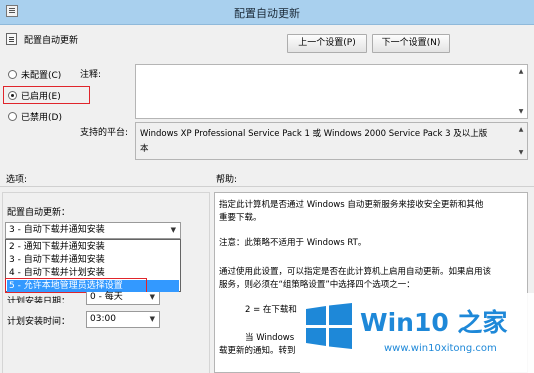  I want to click on section-divider, so click(267, 186).